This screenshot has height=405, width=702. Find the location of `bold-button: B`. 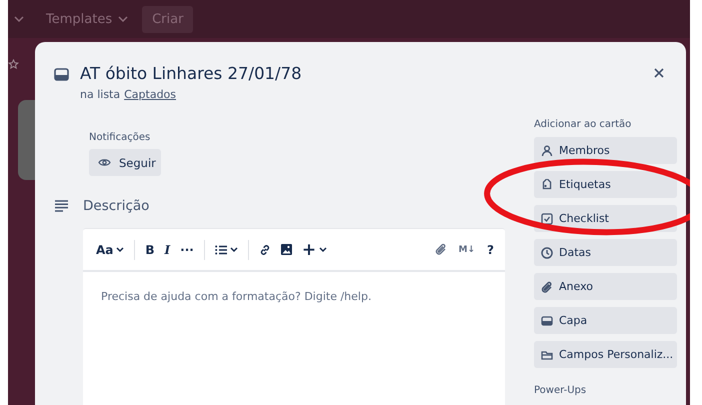

bold-button: B is located at coordinates (150, 250).